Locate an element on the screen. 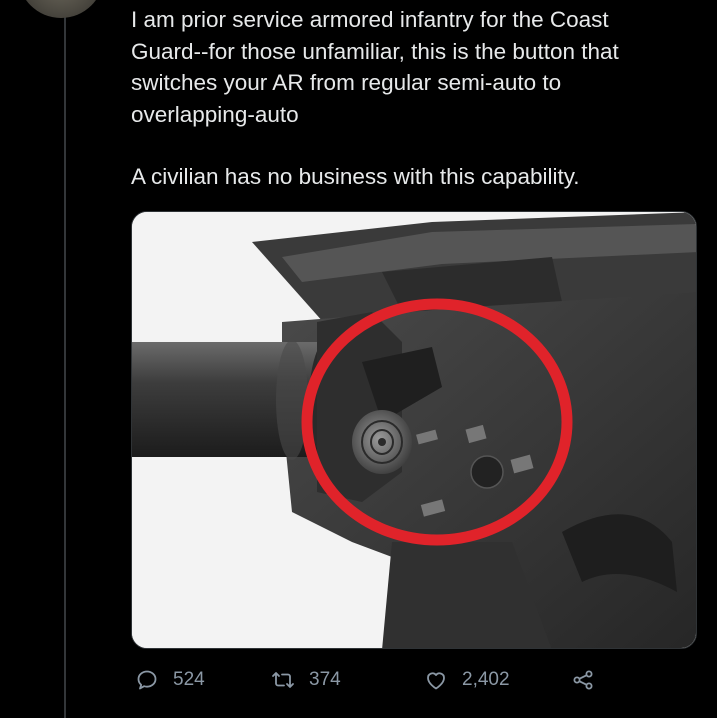 The image size is (717, 718). retweet-button: 374 is located at coordinates (306, 680).